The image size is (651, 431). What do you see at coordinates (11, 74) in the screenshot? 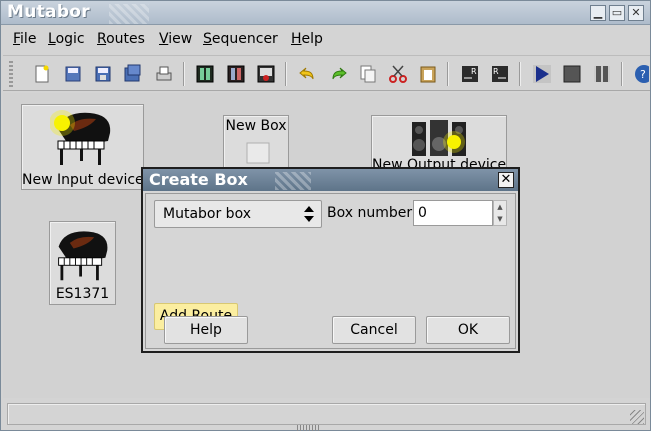
I see `toolbar-grip-icon` at bounding box center [11, 74].